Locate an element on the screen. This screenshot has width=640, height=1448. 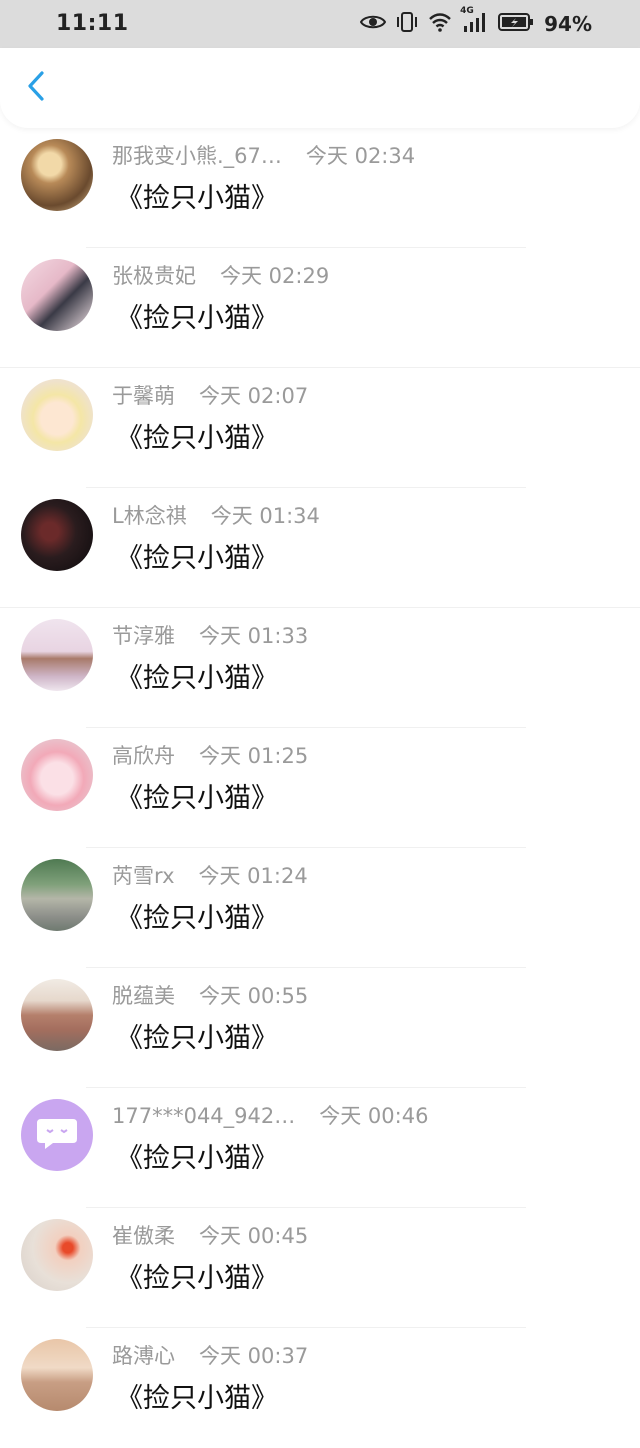
chevron-left-icon is located at coordinates (36, 88).